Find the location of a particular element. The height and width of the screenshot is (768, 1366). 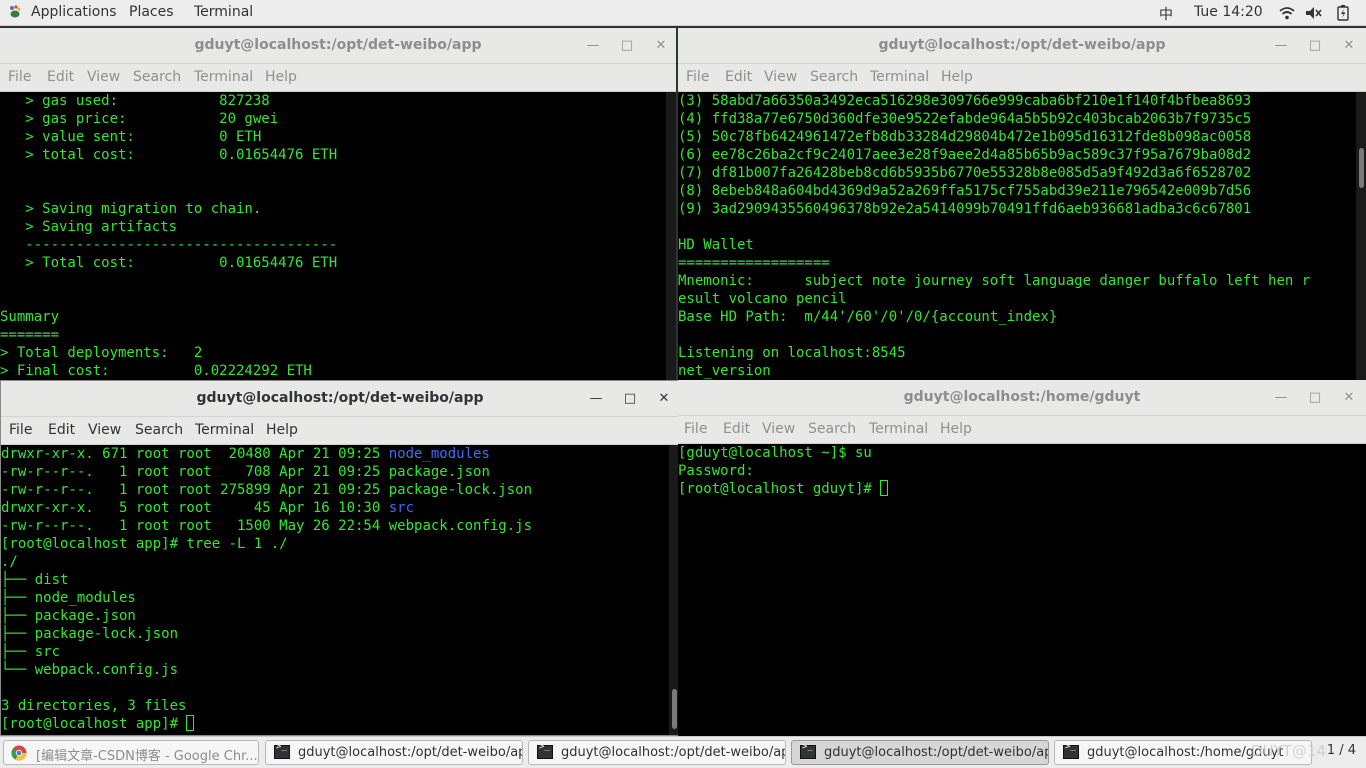

terminal-line: Password: is located at coordinates (716, 471).